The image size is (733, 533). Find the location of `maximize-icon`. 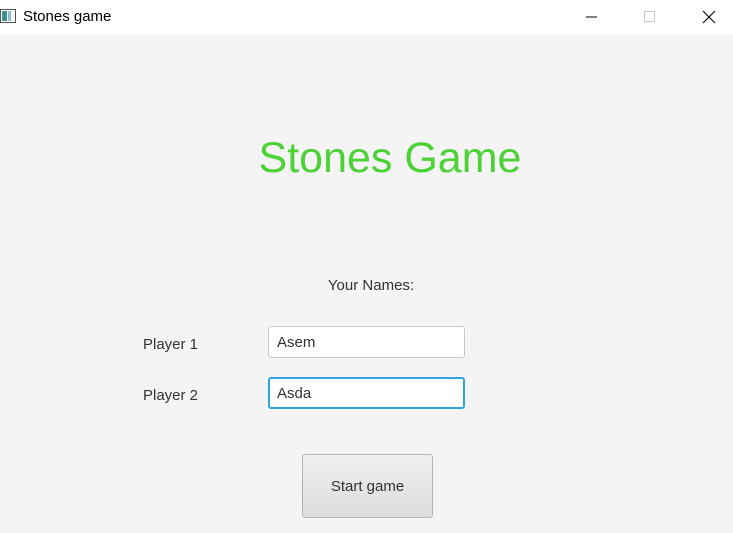

maximize-icon is located at coordinates (650, 16).